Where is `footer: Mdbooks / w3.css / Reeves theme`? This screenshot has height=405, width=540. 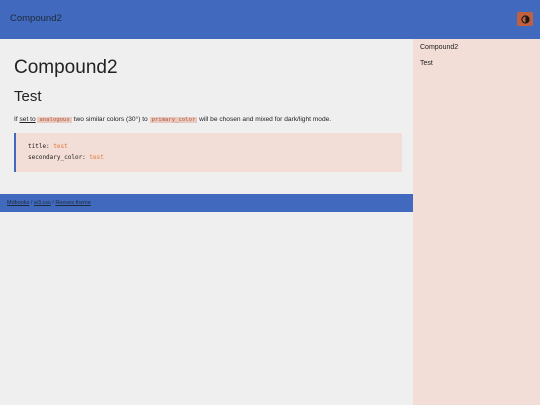
footer: Mdbooks / w3.css / Reeves theme is located at coordinates (206, 203).